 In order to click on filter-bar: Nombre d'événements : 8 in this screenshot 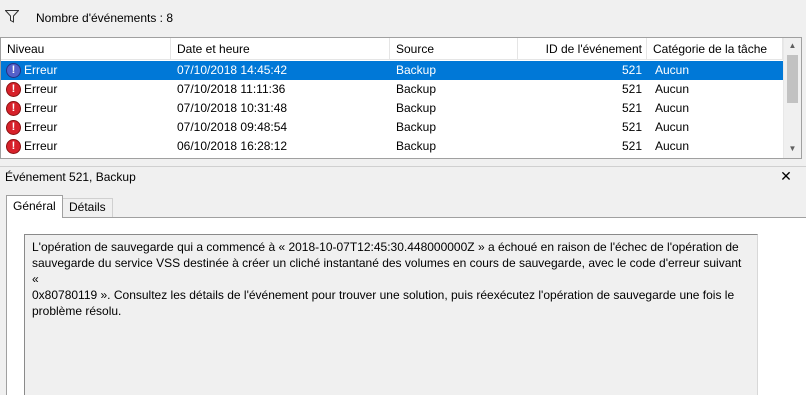, I will do `click(403, 18)`.